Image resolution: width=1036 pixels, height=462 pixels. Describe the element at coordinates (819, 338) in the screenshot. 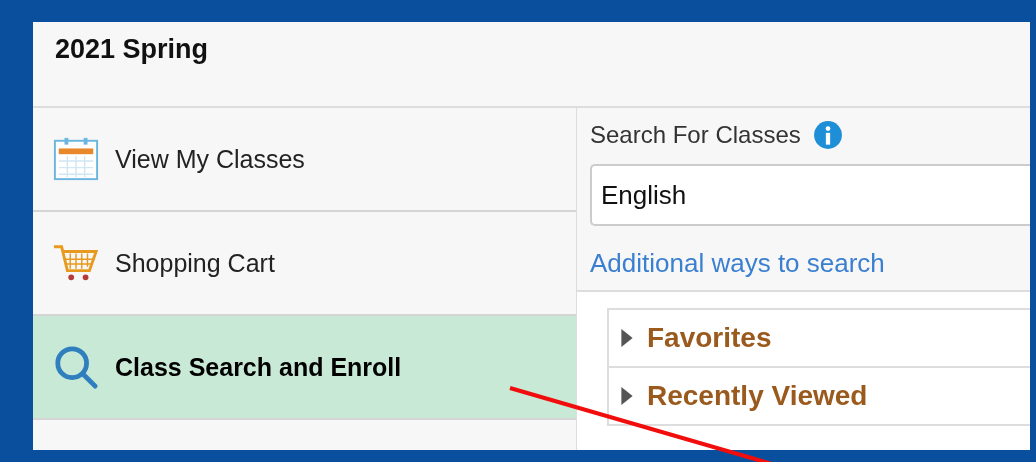

I see `accordion-section: Favorites` at that location.